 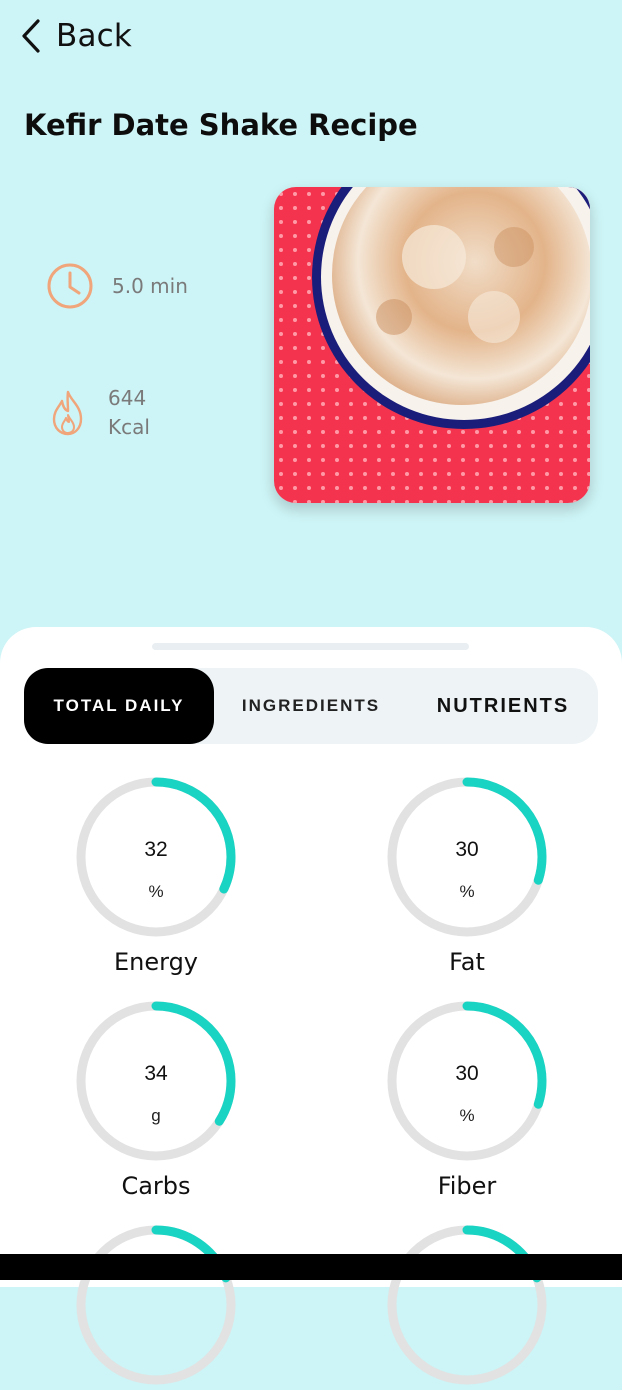 I want to click on time-value: 5.0 min, so click(x=150, y=285).